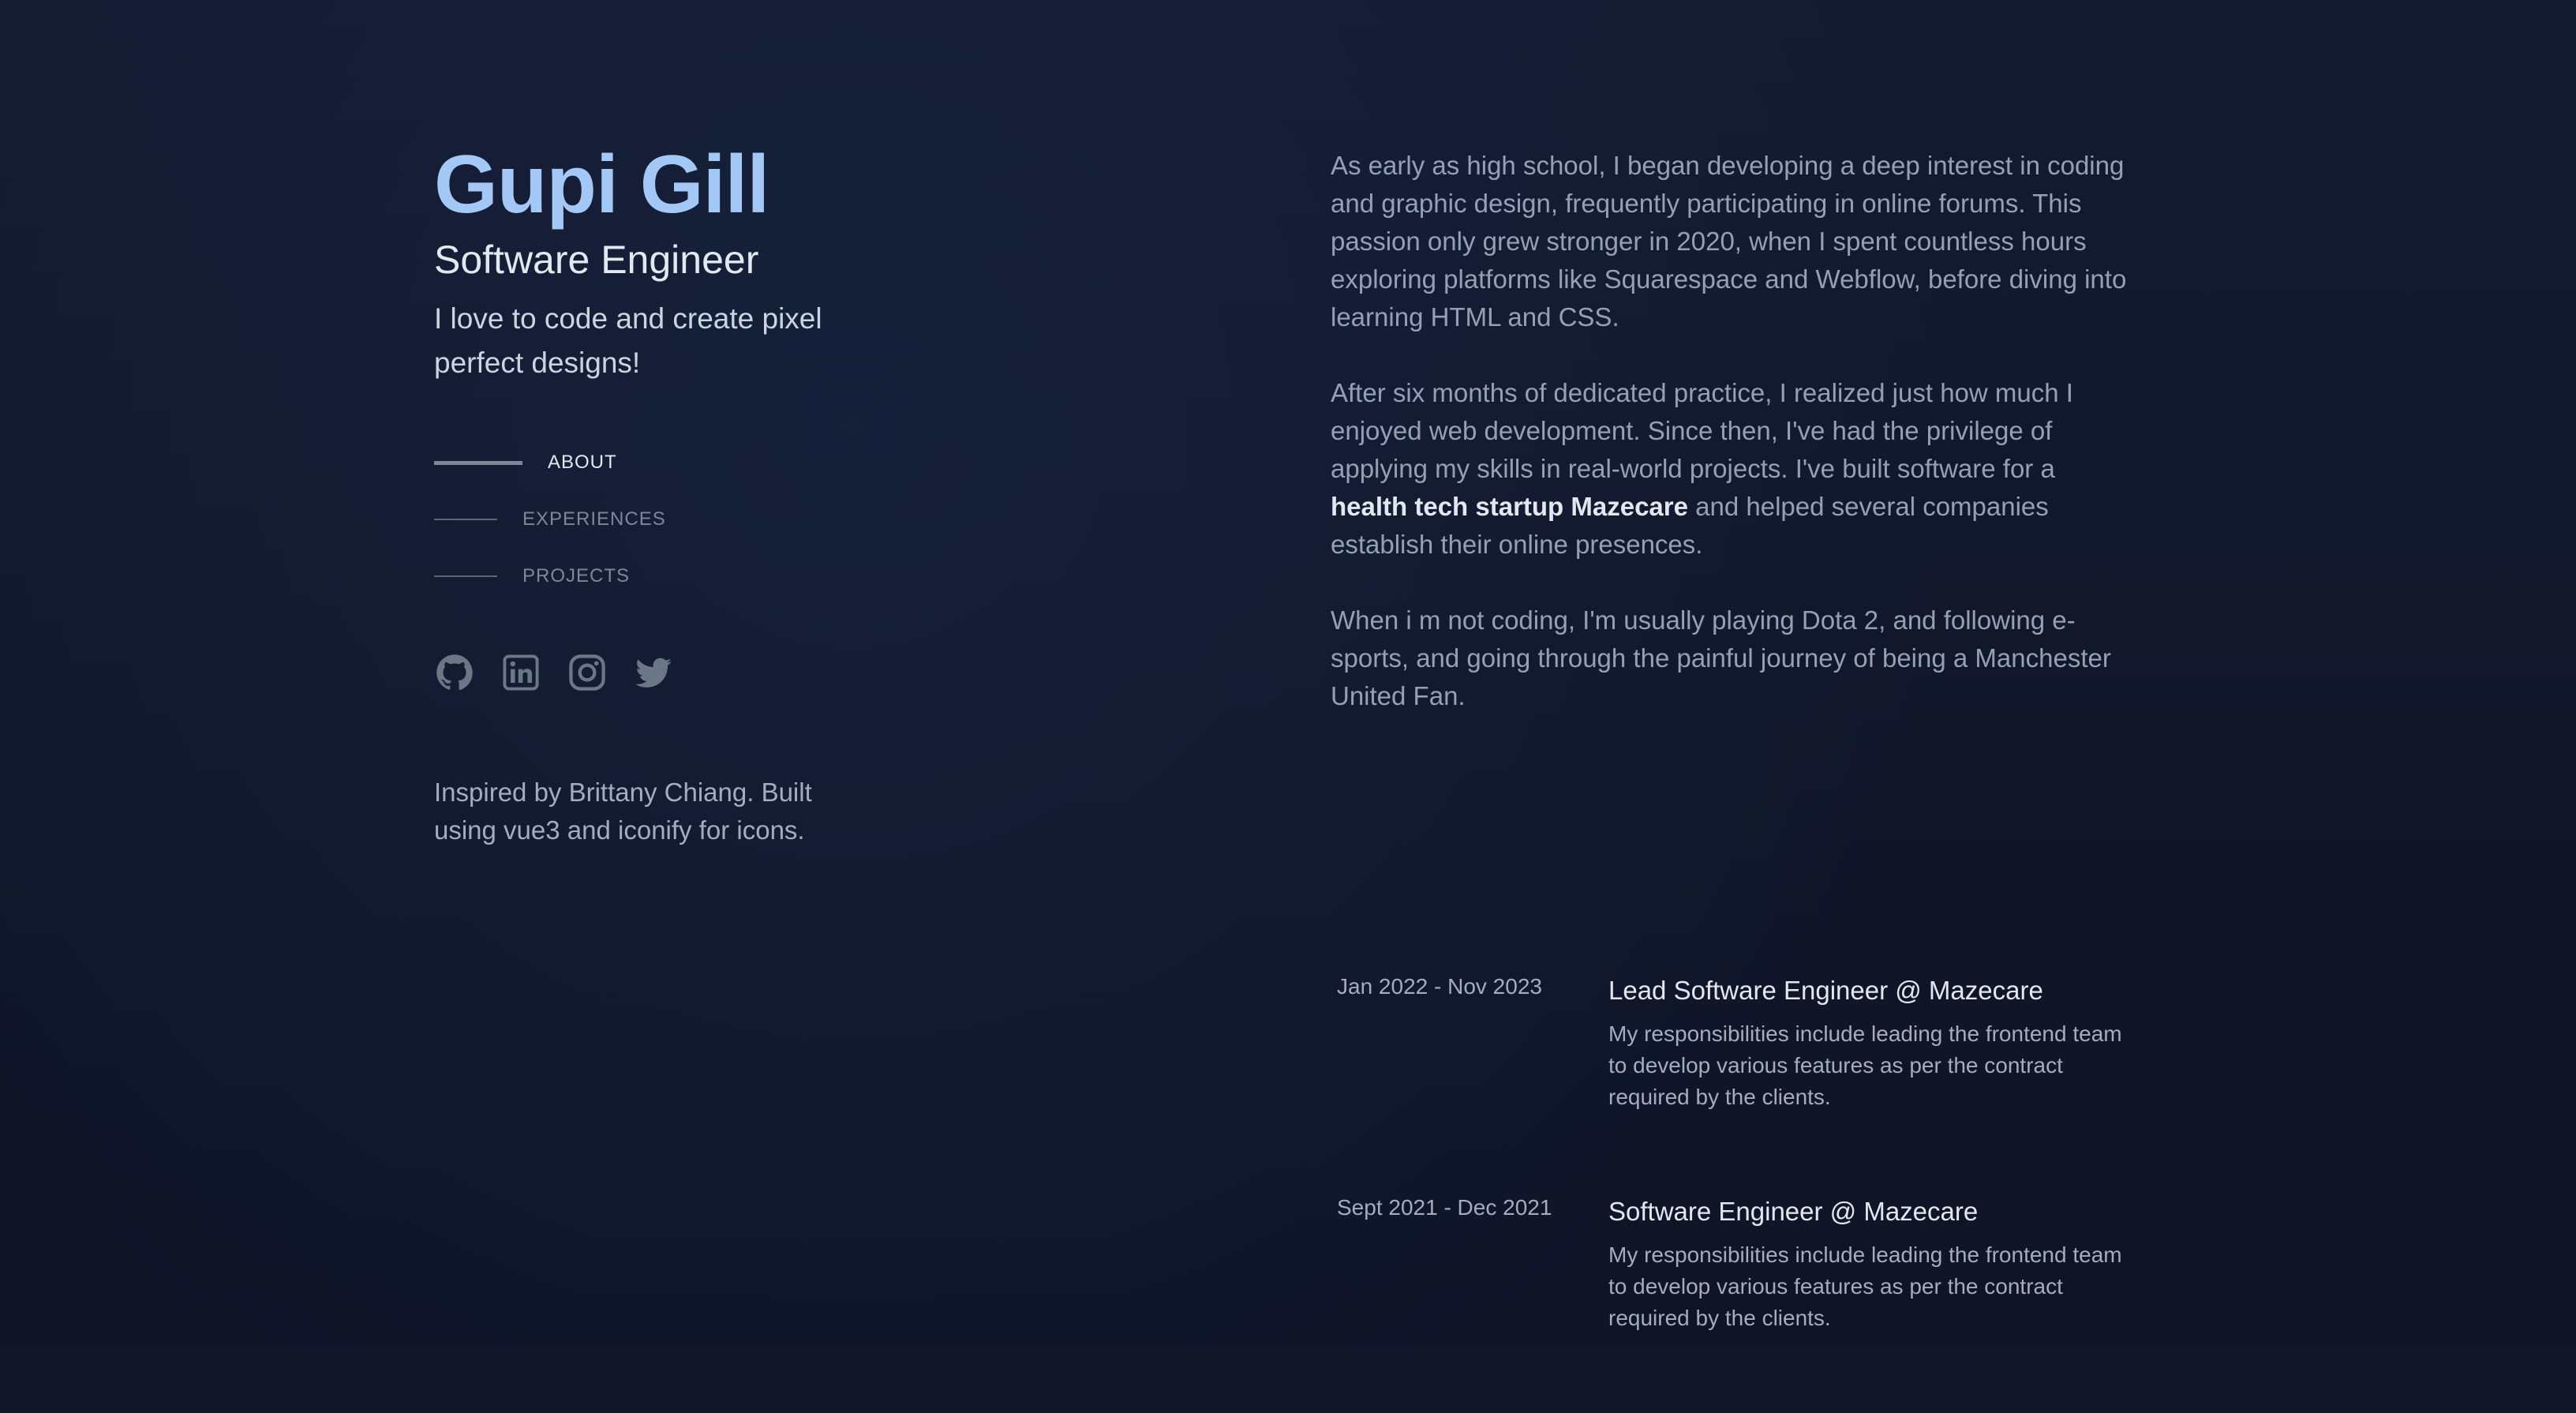 The height and width of the screenshot is (1413, 2576). I want to click on instagram-link, so click(587, 673).